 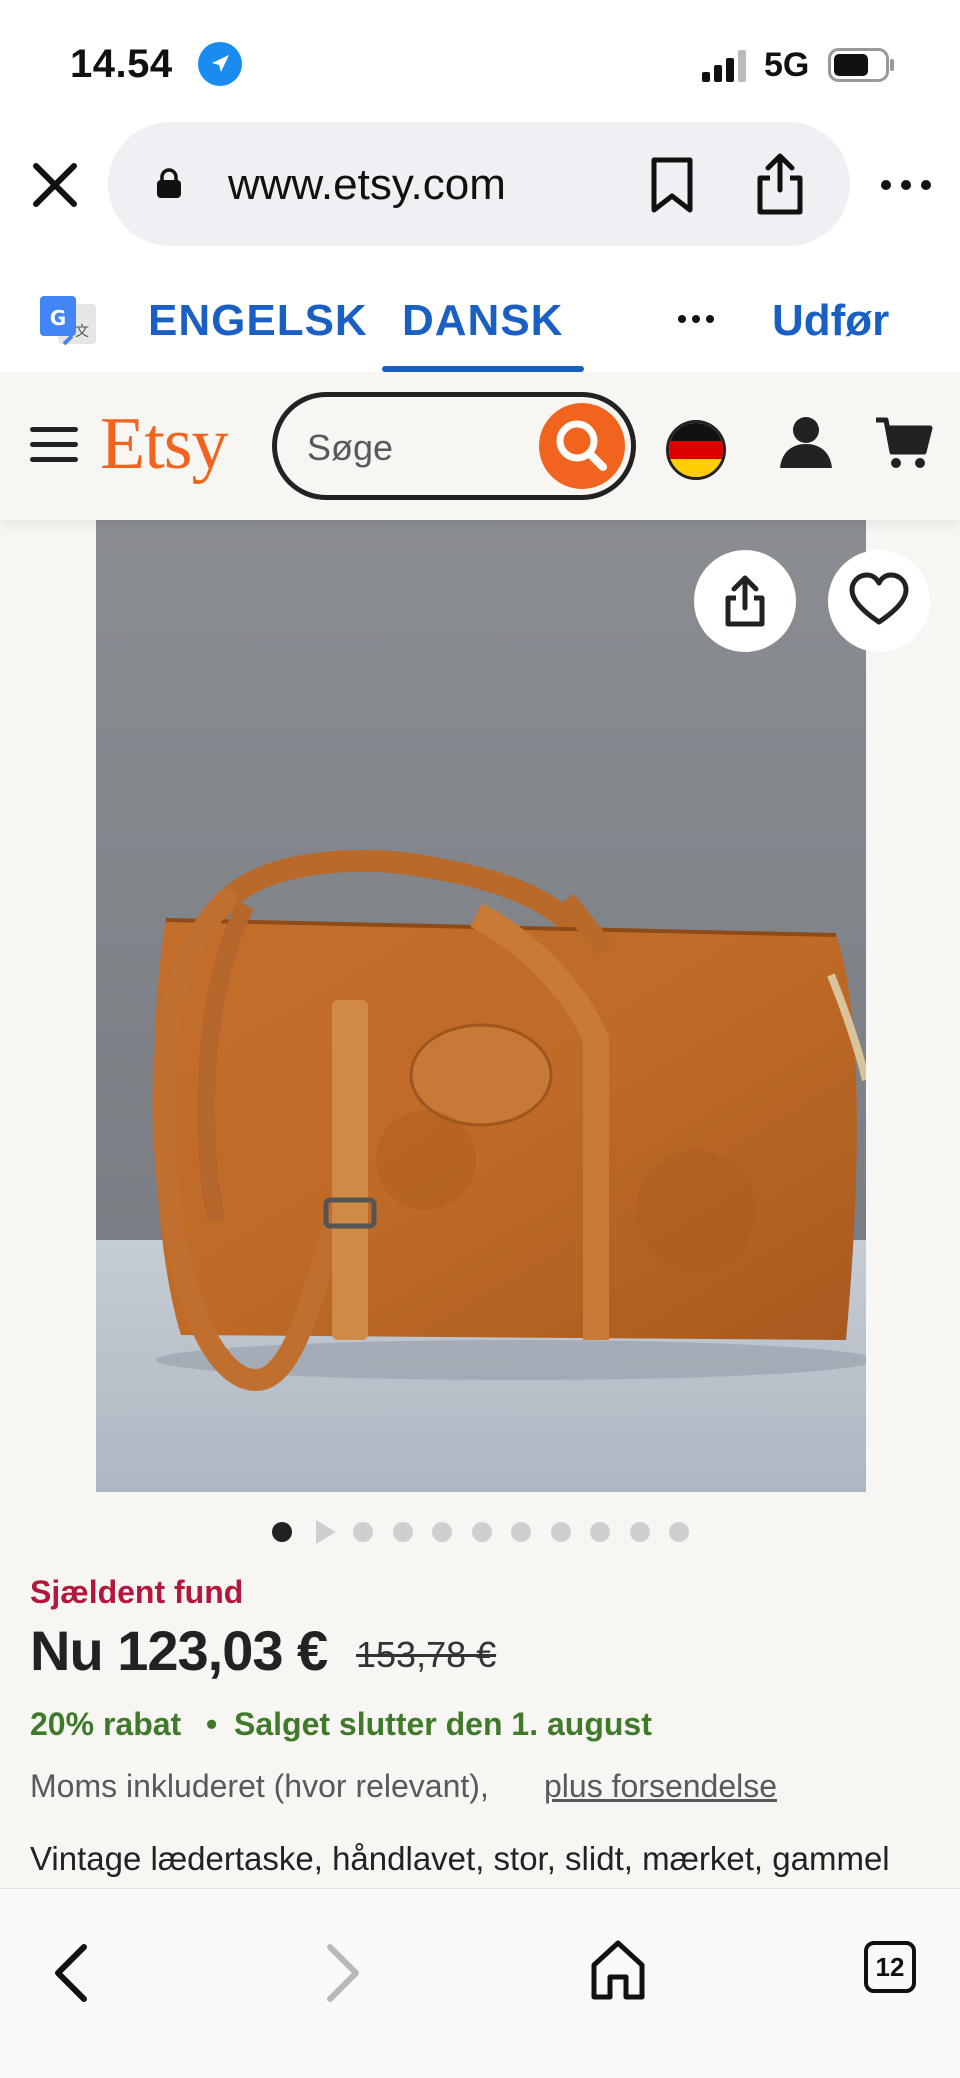 What do you see at coordinates (906, 185) in the screenshot?
I see `more-icon` at bounding box center [906, 185].